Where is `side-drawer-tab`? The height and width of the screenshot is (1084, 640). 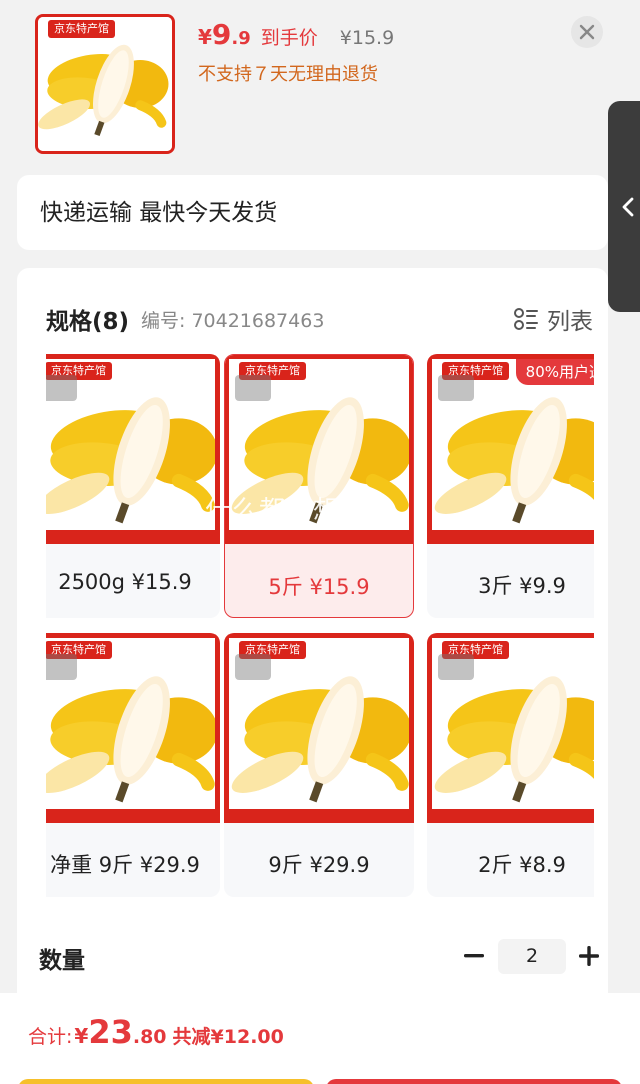 side-drawer-tab is located at coordinates (624, 206).